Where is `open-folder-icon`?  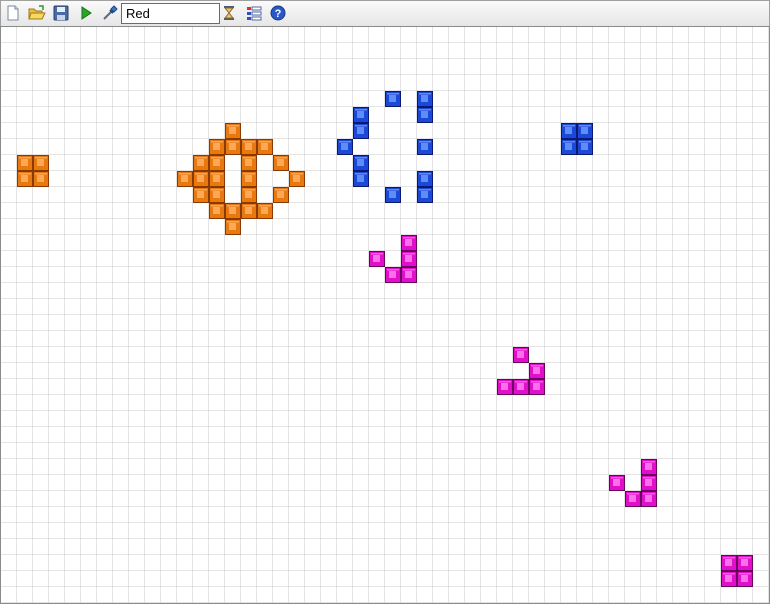 open-folder-icon is located at coordinates (37, 12).